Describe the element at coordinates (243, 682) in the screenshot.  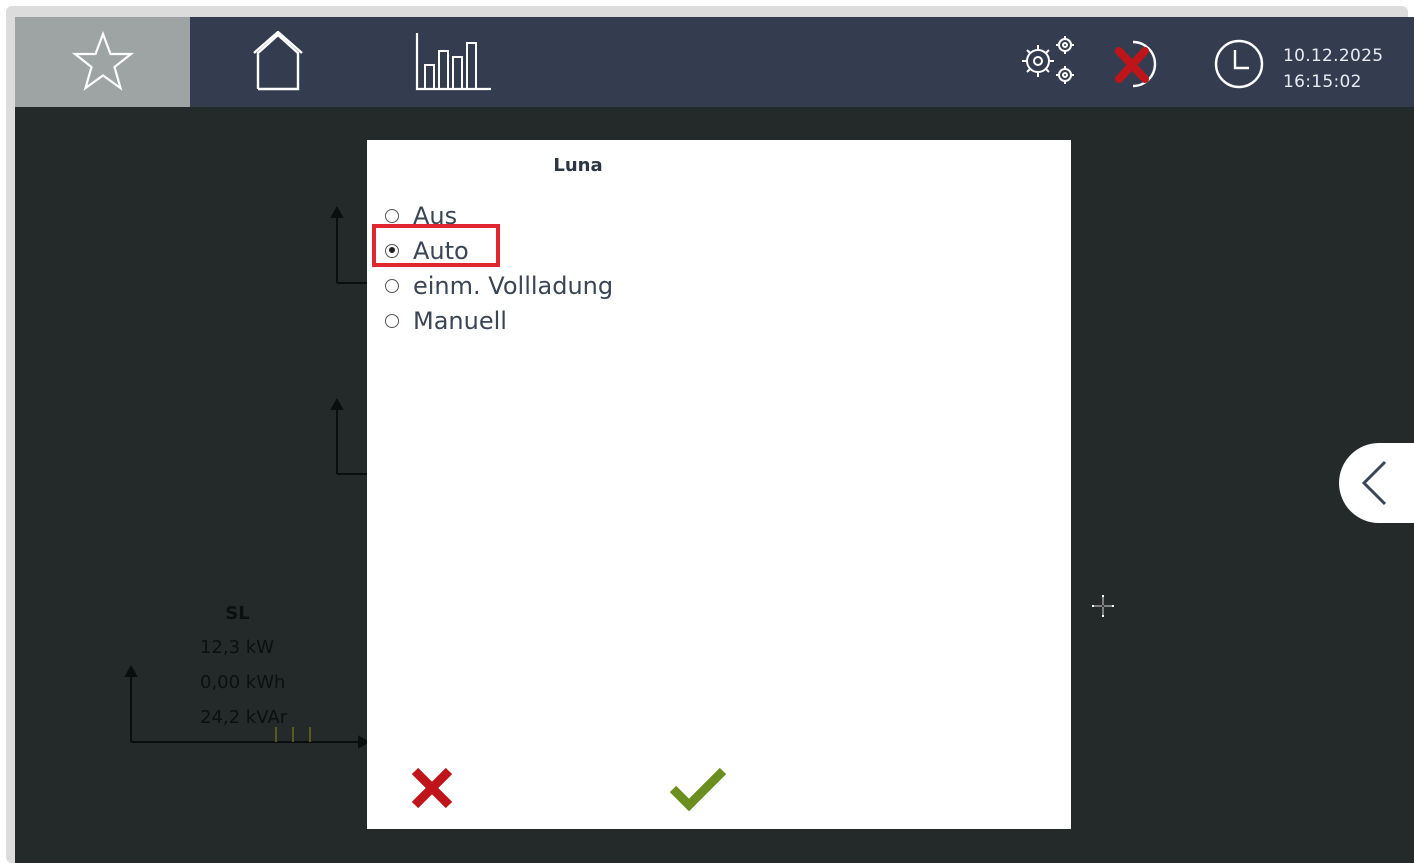
I see `sl-energy: 0,00 kWh` at that location.